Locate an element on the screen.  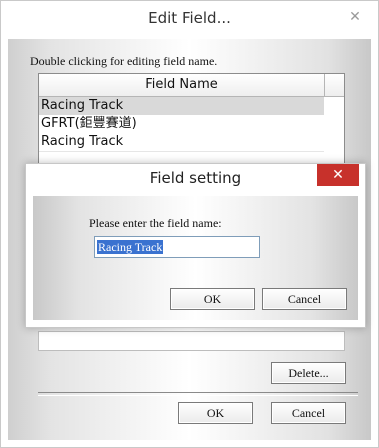
column-header-field-name: Field Name is located at coordinates (182, 85).